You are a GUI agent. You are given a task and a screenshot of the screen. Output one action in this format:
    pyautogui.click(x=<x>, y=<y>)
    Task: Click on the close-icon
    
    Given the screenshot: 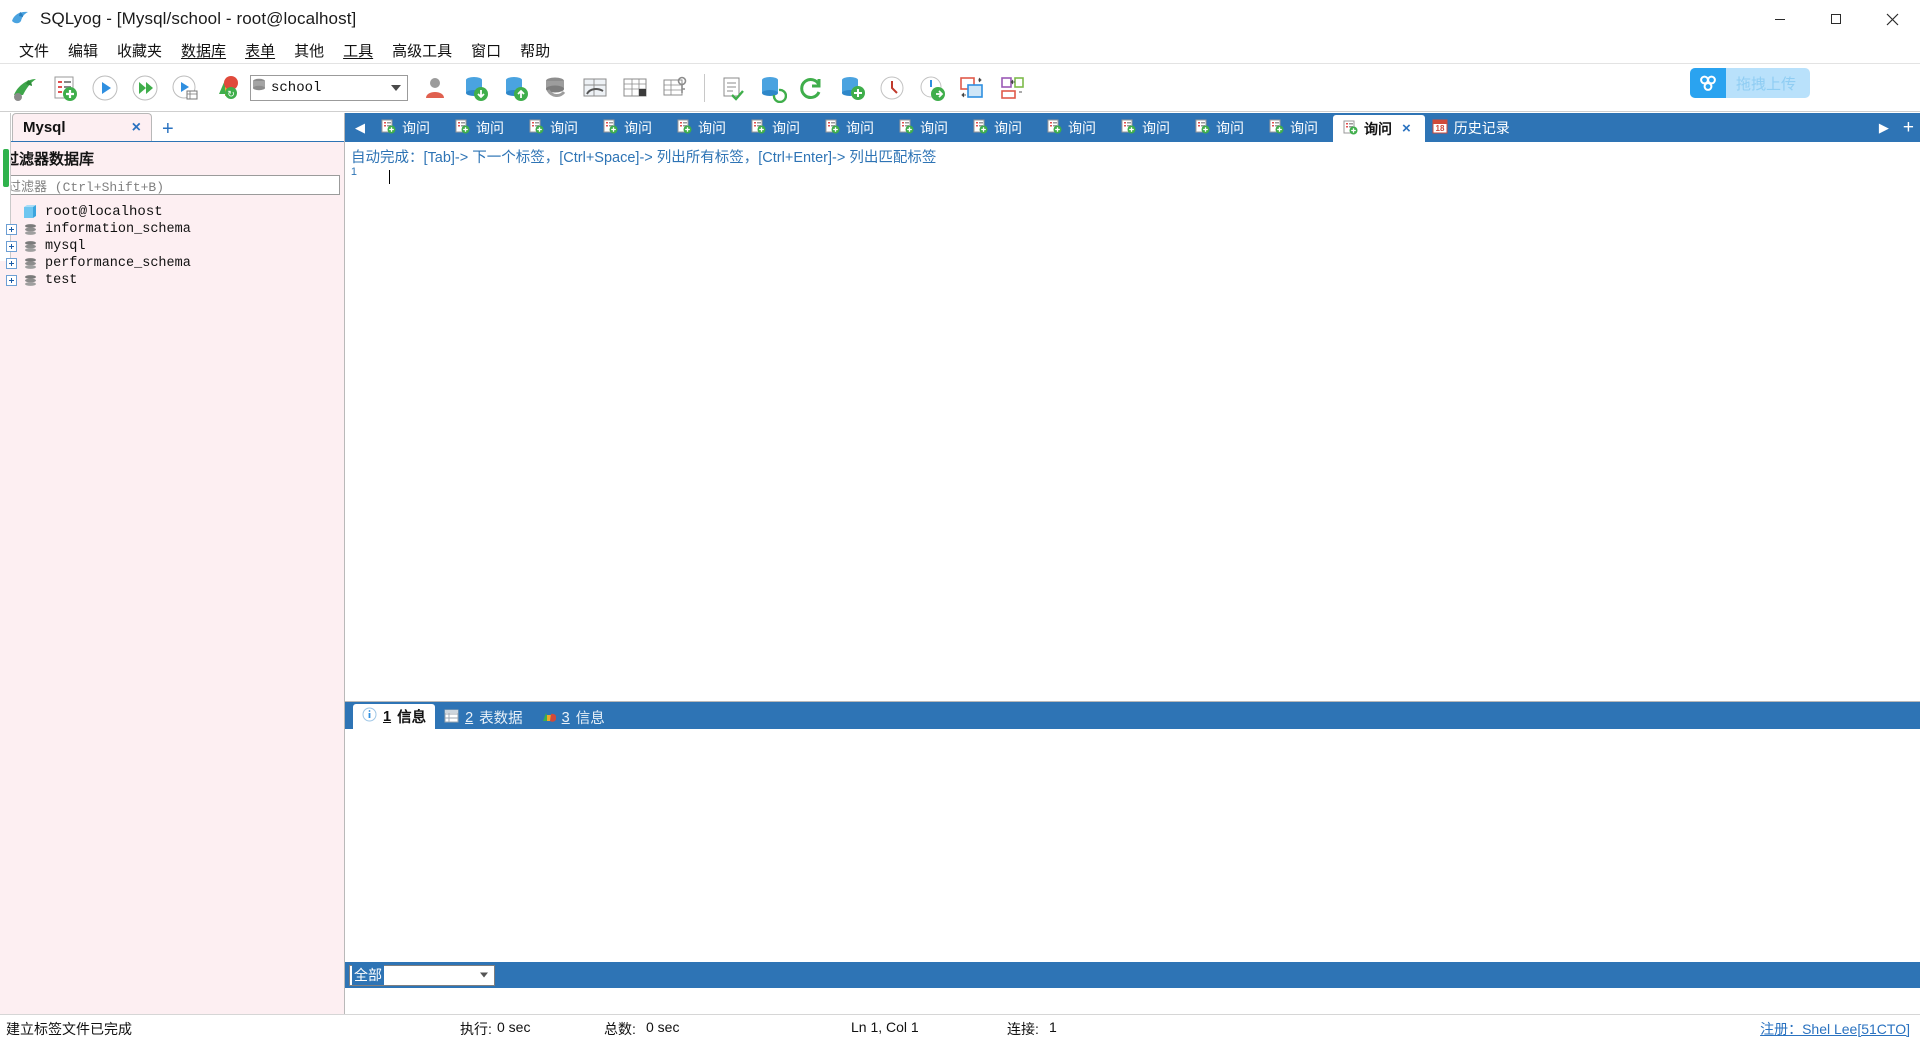 What is the action you would take?
    pyautogui.click(x=1892, y=19)
    